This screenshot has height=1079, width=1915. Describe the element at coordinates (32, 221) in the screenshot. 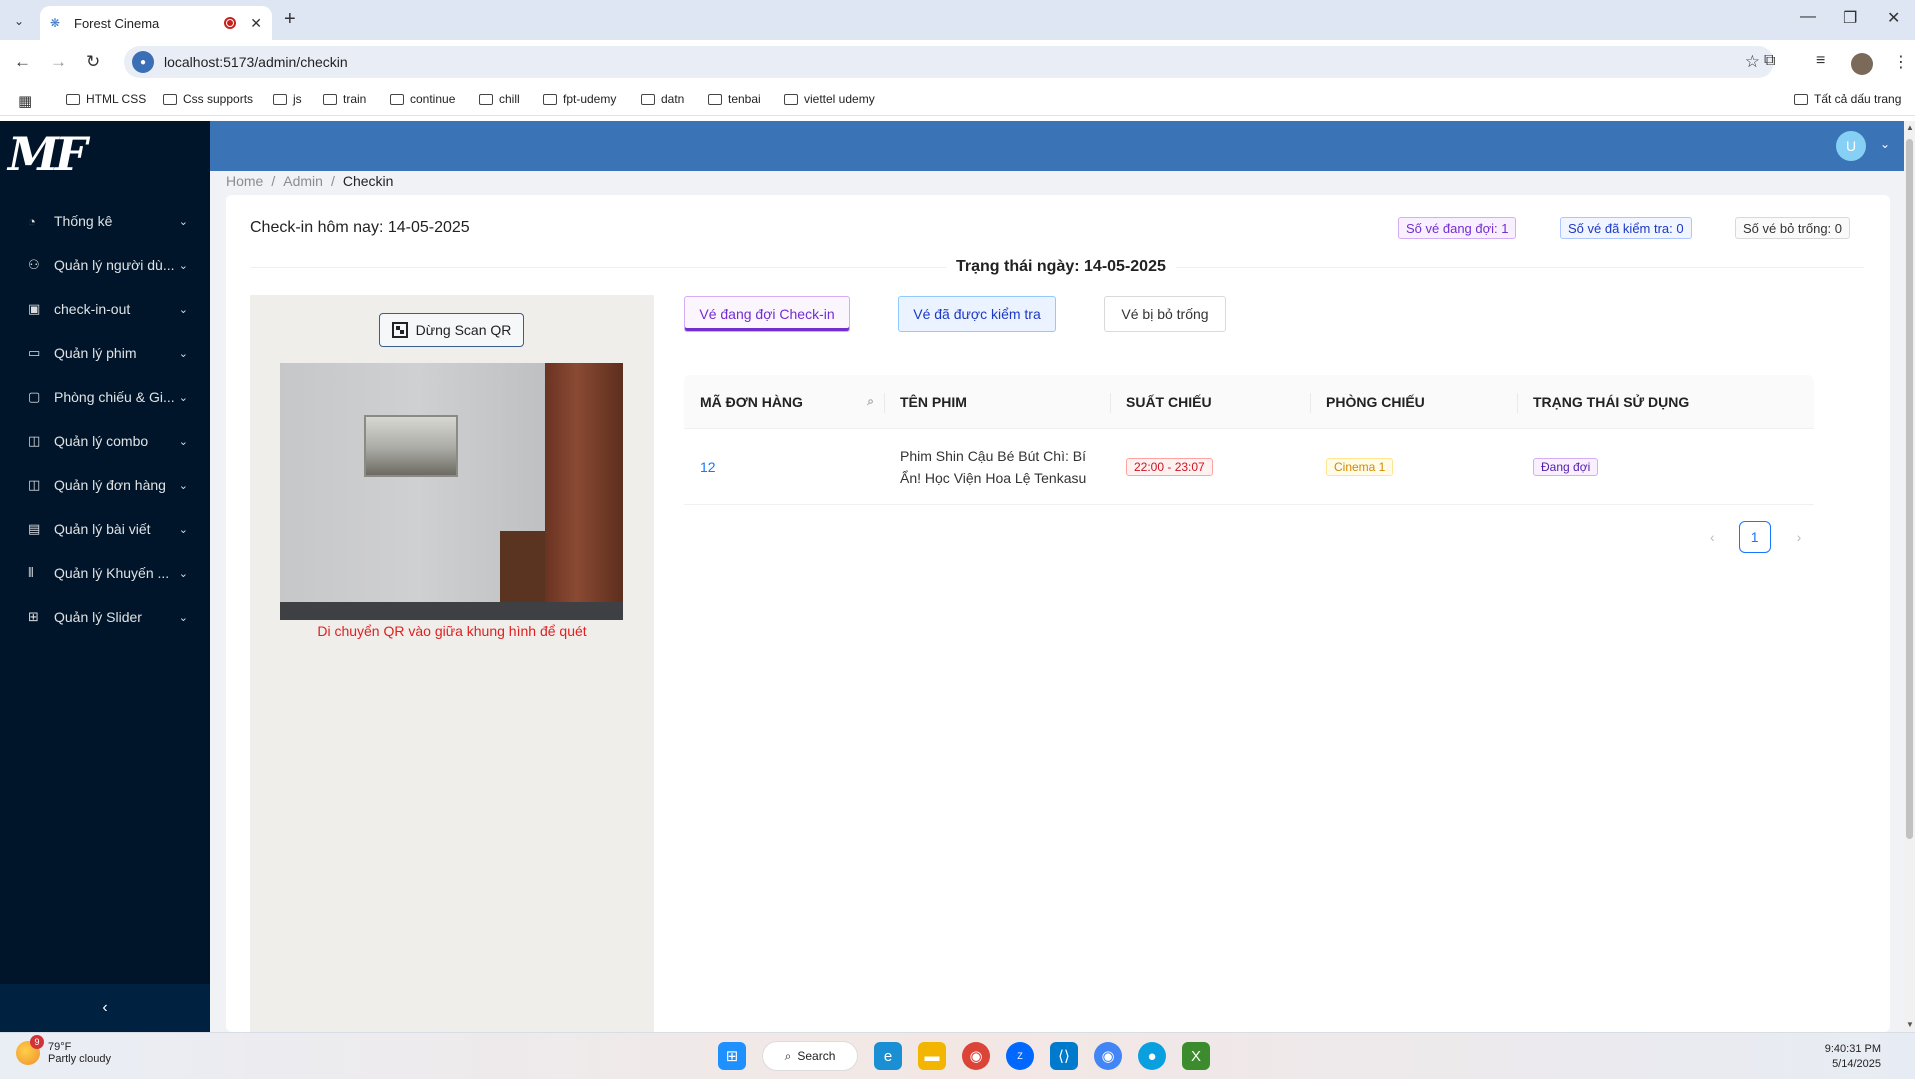

I see `dashboard-icon: ◔` at that location.